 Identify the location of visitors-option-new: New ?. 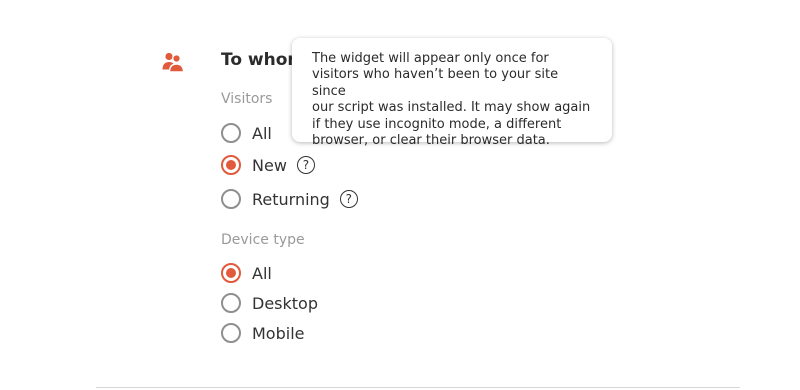
(268, 165).